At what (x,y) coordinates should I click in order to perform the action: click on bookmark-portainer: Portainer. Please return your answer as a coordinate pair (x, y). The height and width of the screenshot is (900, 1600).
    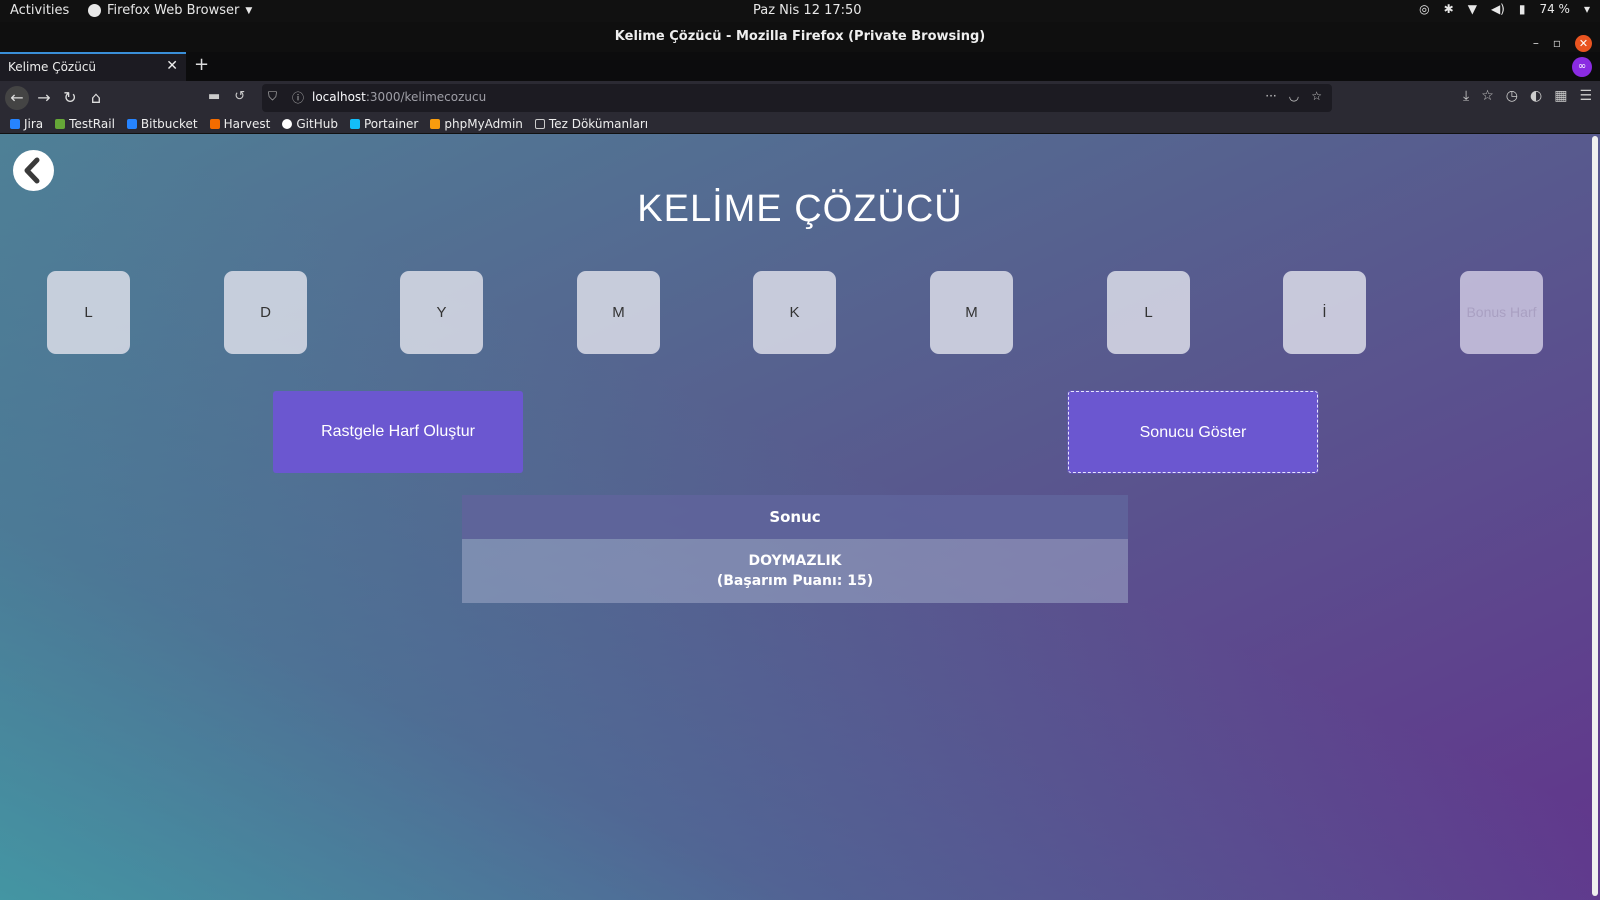
    Looking at the image, I should click on (384, 124).